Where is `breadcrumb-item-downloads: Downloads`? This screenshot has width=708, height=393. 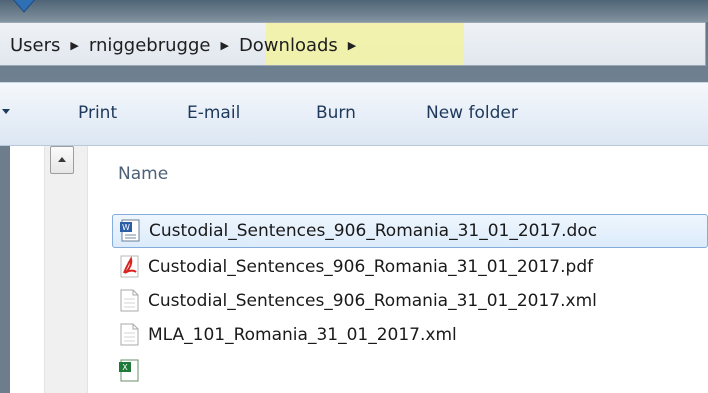
breadcrumb-item-downloads: Downloads is located at coordinates (288, 45).